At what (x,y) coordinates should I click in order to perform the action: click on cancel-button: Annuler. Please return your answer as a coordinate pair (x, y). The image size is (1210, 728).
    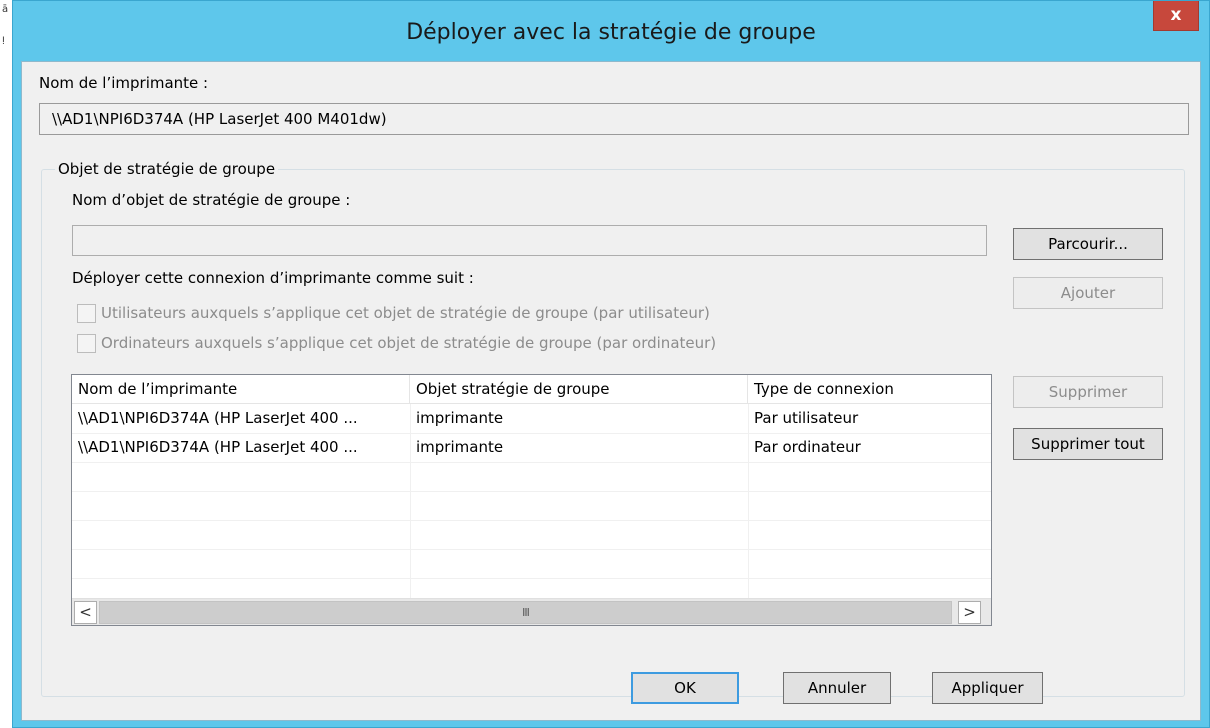
    Looking at the image, I should click on (837, 688).